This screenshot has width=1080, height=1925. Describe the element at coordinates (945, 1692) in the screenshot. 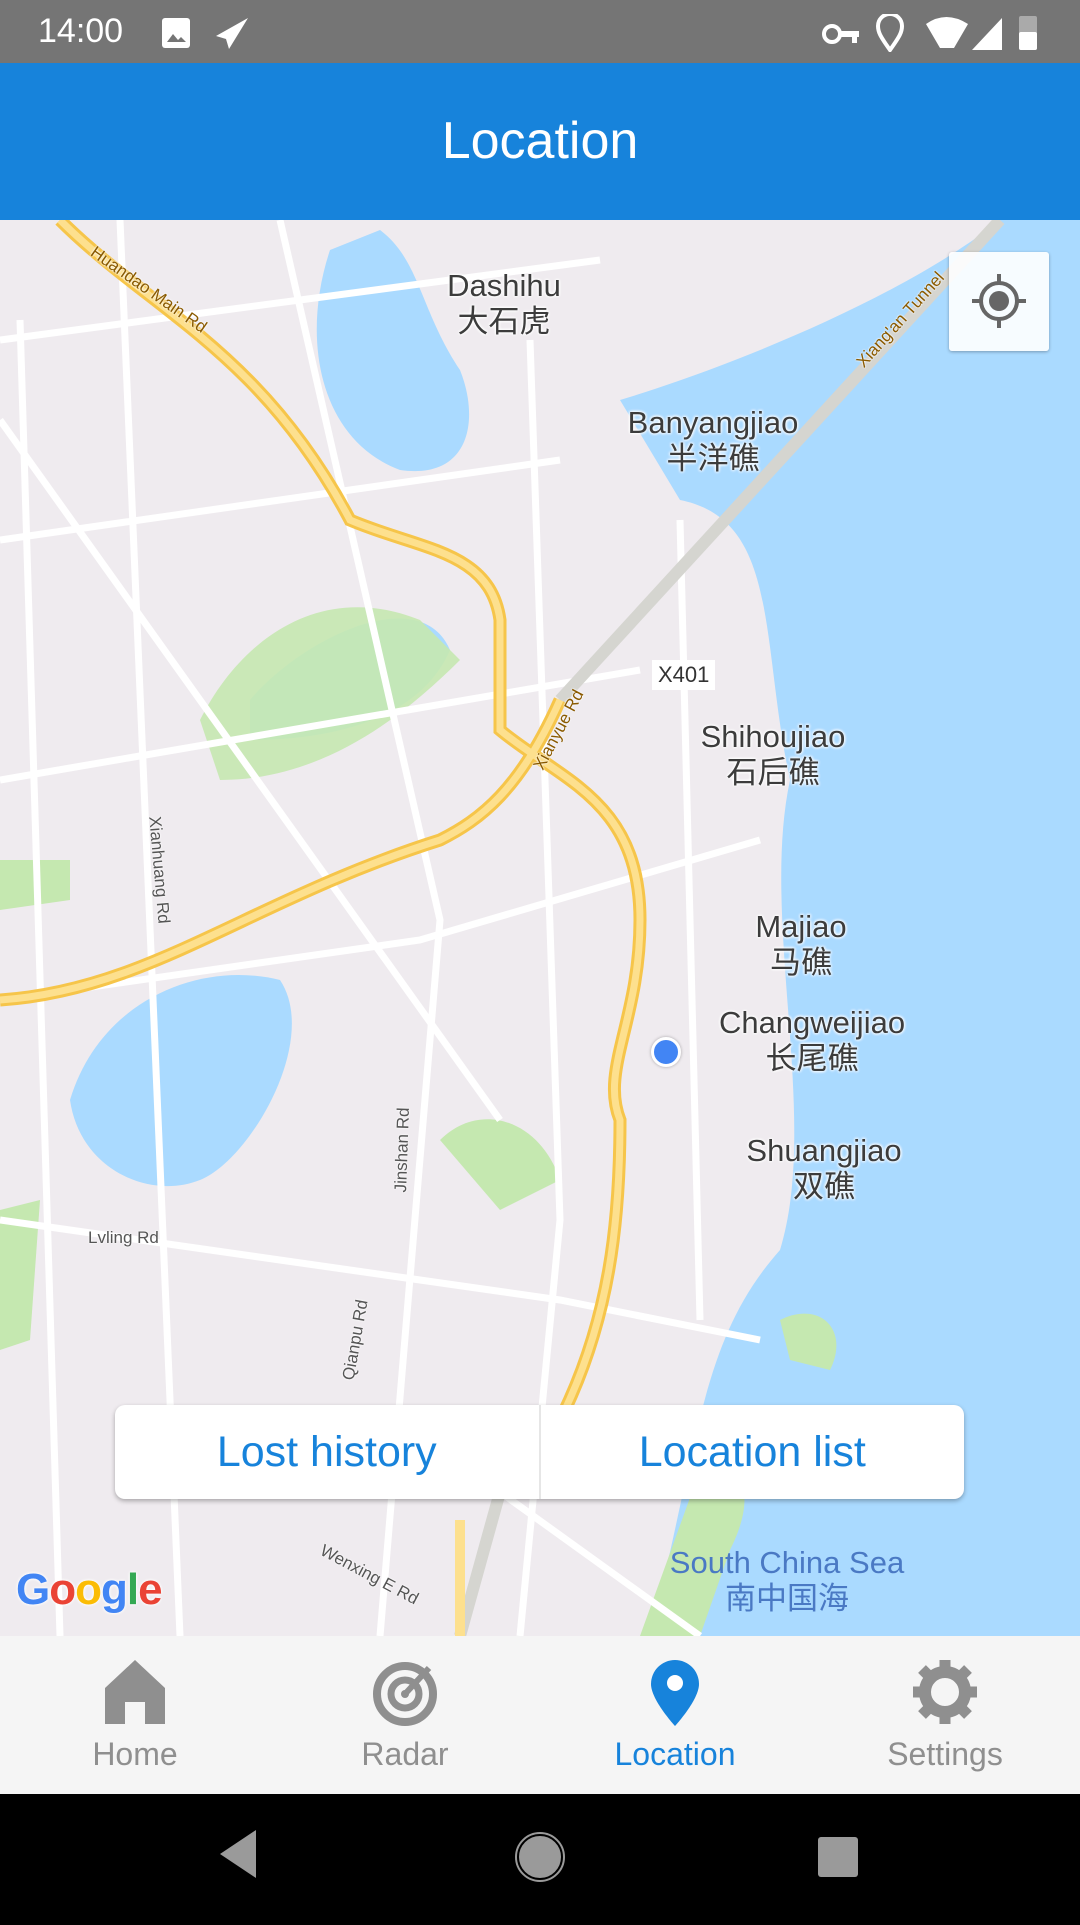

I see `gear-icon` at that location.